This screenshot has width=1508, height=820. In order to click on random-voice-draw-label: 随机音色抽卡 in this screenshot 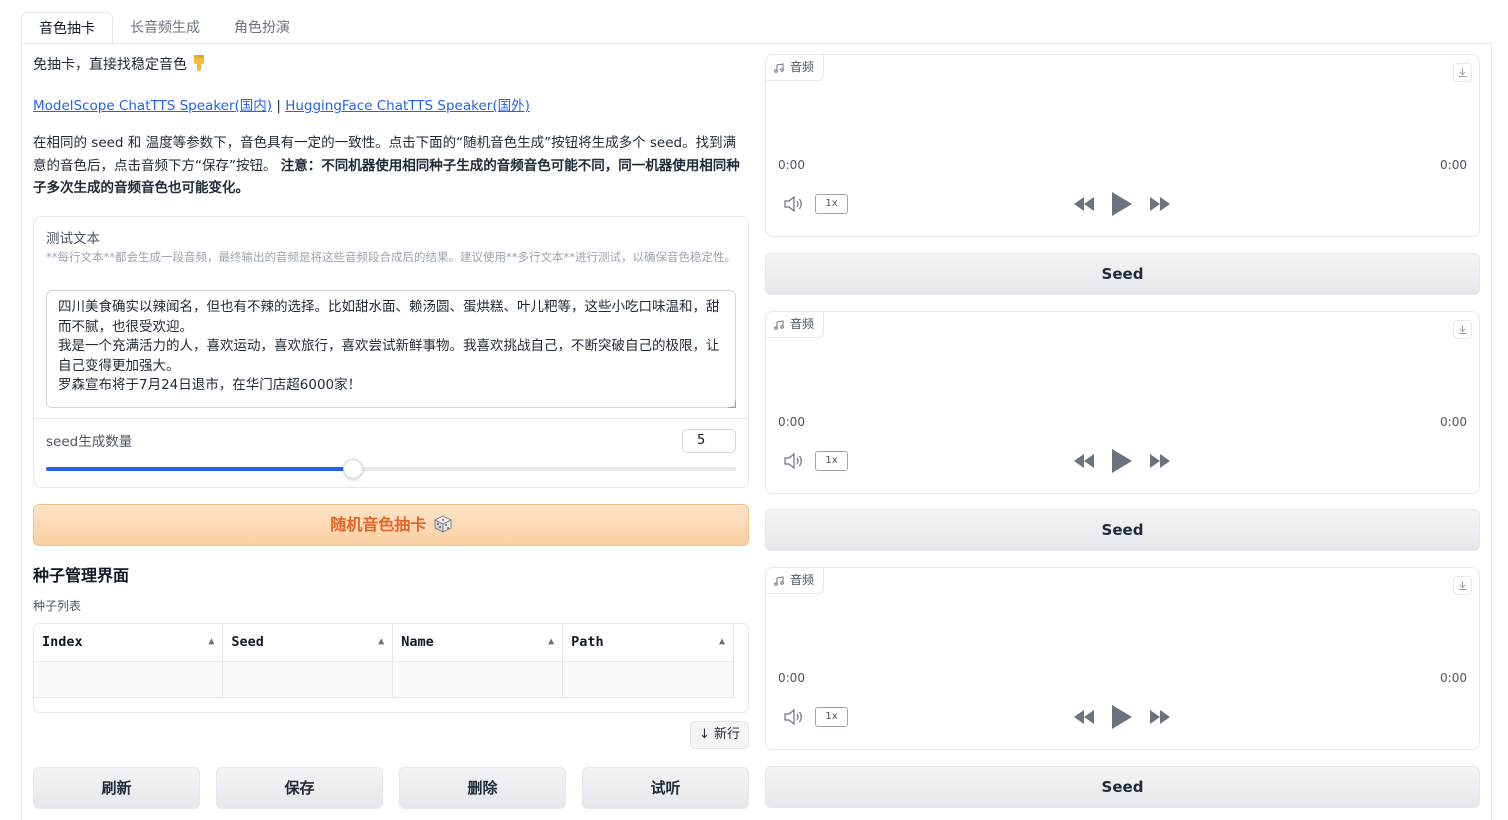, I will do `click(378, 524)`.